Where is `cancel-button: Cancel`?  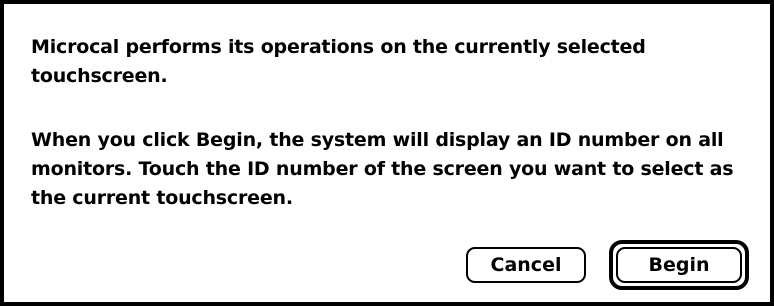
cancel-button: Cancel is located at coordinates (526, 265).